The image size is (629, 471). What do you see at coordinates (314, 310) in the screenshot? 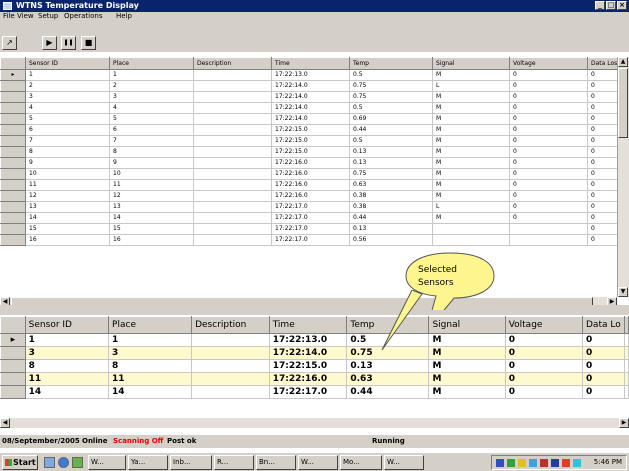
I see `splitter` at bounding box center [314, 310].